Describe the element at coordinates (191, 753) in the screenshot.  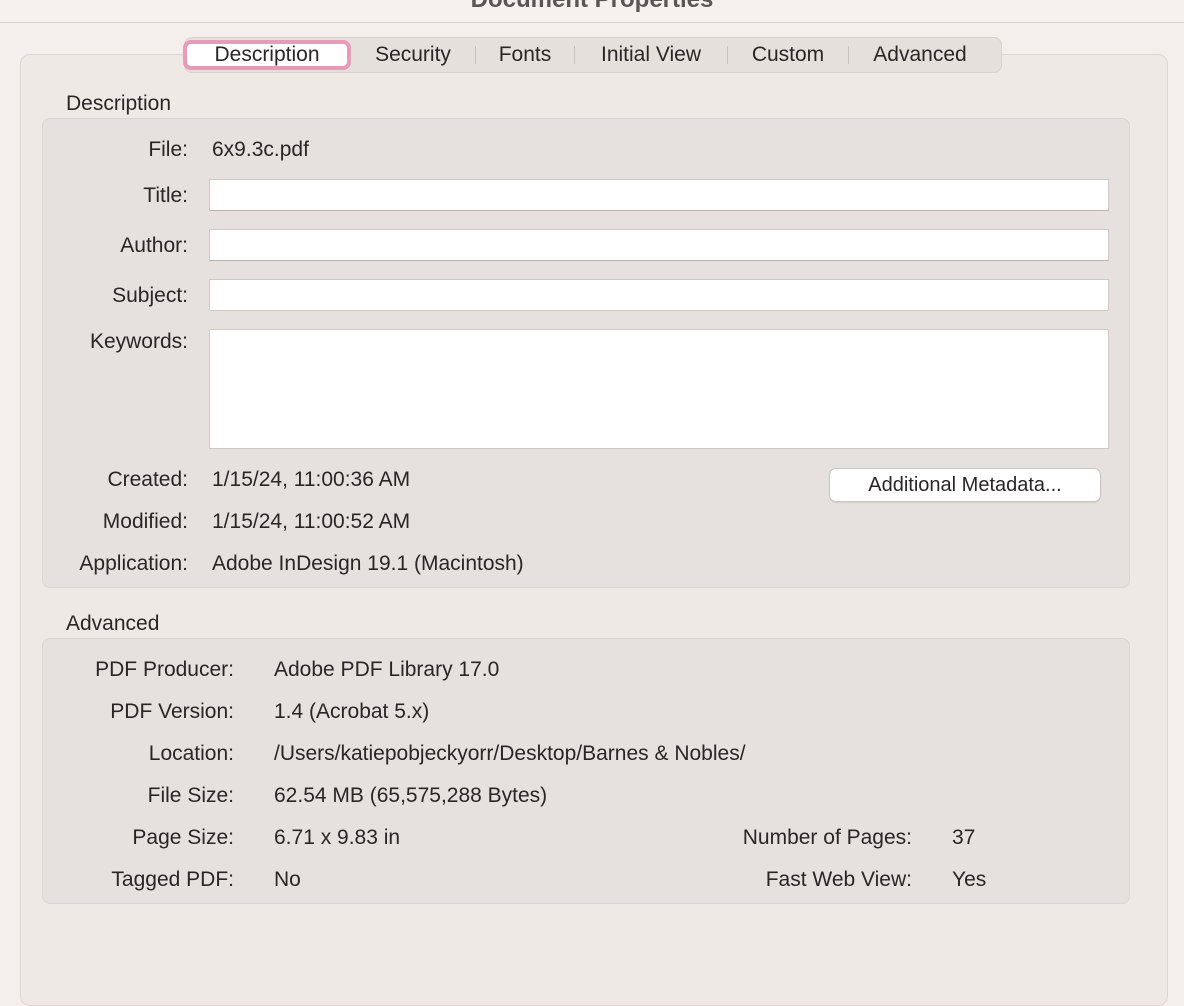
I see `location-label: Location:` at that location.